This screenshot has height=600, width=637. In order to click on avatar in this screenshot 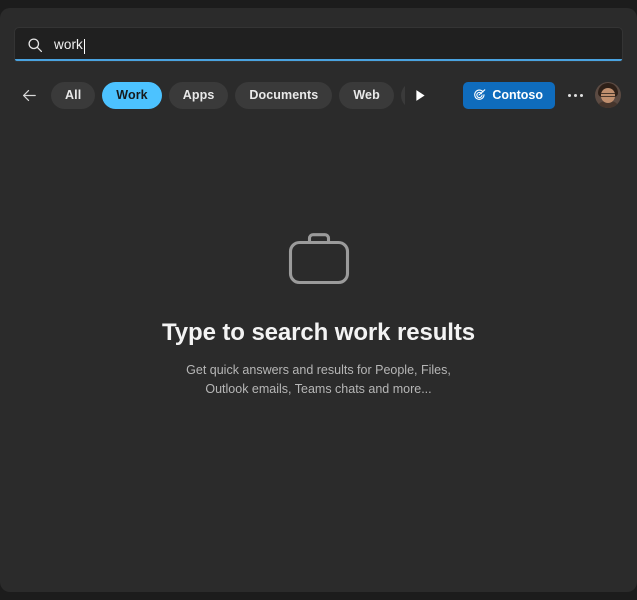, I will do `click(608, 95)`.